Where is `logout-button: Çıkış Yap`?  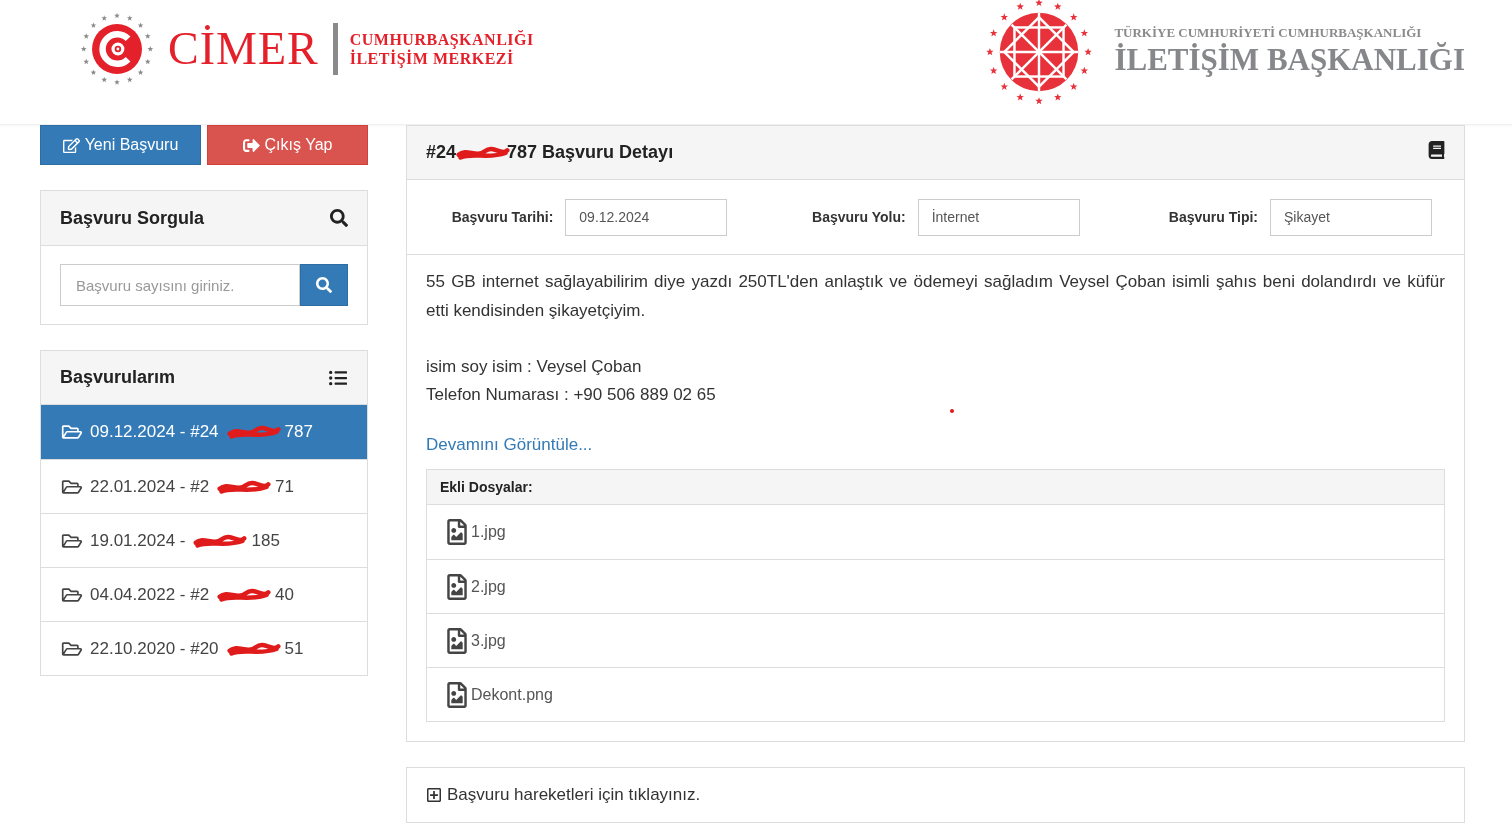
logout-button: Çıkış Yap is located at coordinates (287, 145).